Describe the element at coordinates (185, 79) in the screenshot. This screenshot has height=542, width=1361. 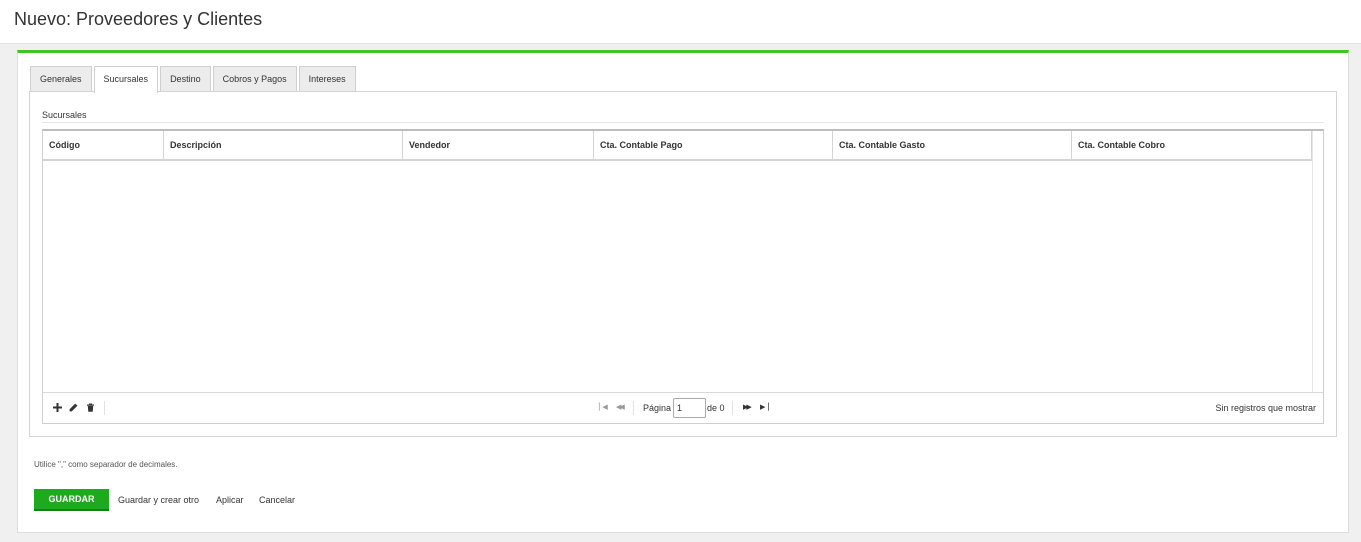
I see `tab-destino: Destino` at that location.